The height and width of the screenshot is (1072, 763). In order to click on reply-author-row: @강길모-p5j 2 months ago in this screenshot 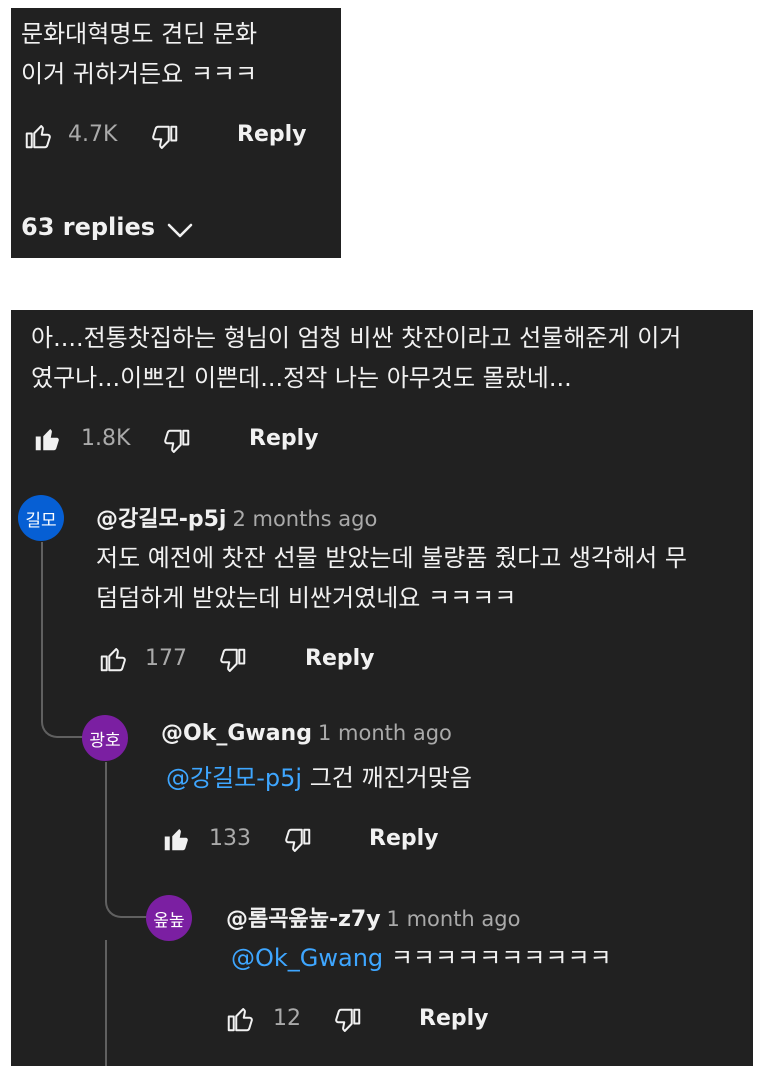, I will do `click(236, 517)`.